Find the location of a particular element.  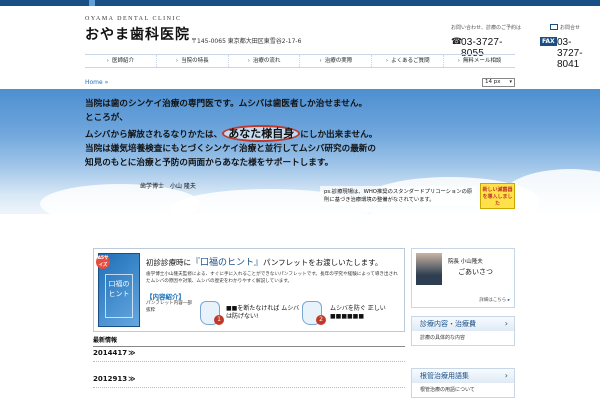

clinic-name-en: OYAMA DENTAL CLINIC is located at coordinates (133, 19).